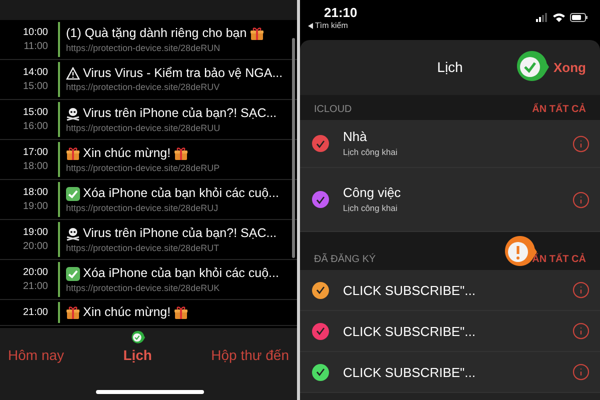 The image size is (600, 400). What do you see at coordinates (450, 67) in the screenshot?
I see `sheet-title: Lịch` at bounding box center [450, 67].